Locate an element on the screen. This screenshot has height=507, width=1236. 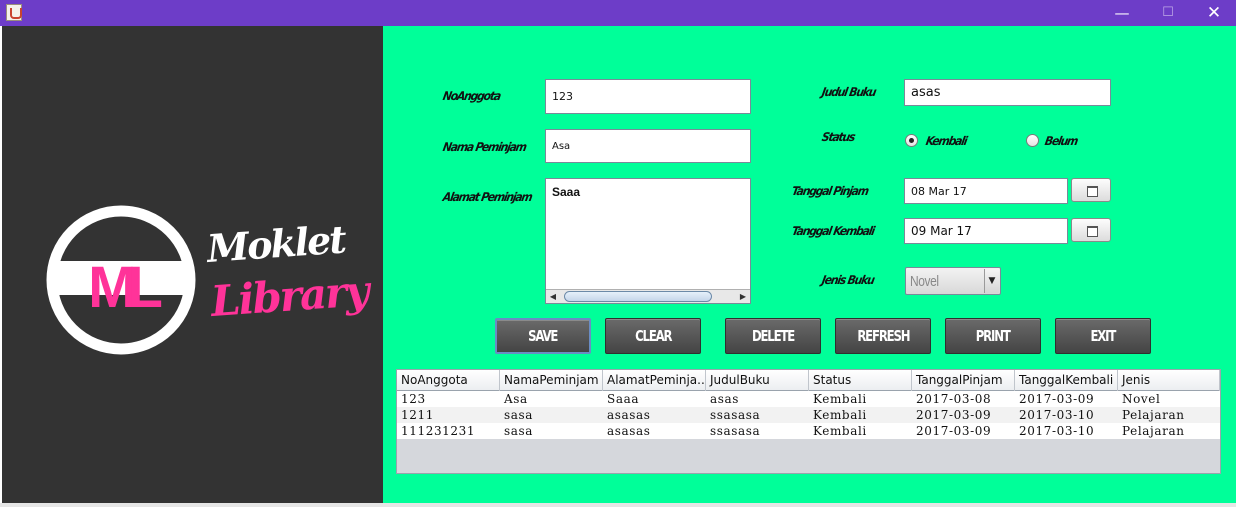
save-button: SAVE is located at coordinates (543, 336).